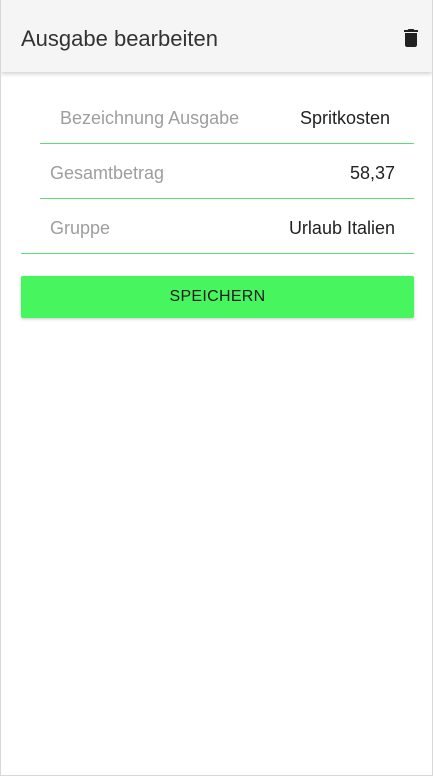  Describe the element at coordinates (217, 297) in the screenshot. I see `save-button: SPEICHERN` at that location.